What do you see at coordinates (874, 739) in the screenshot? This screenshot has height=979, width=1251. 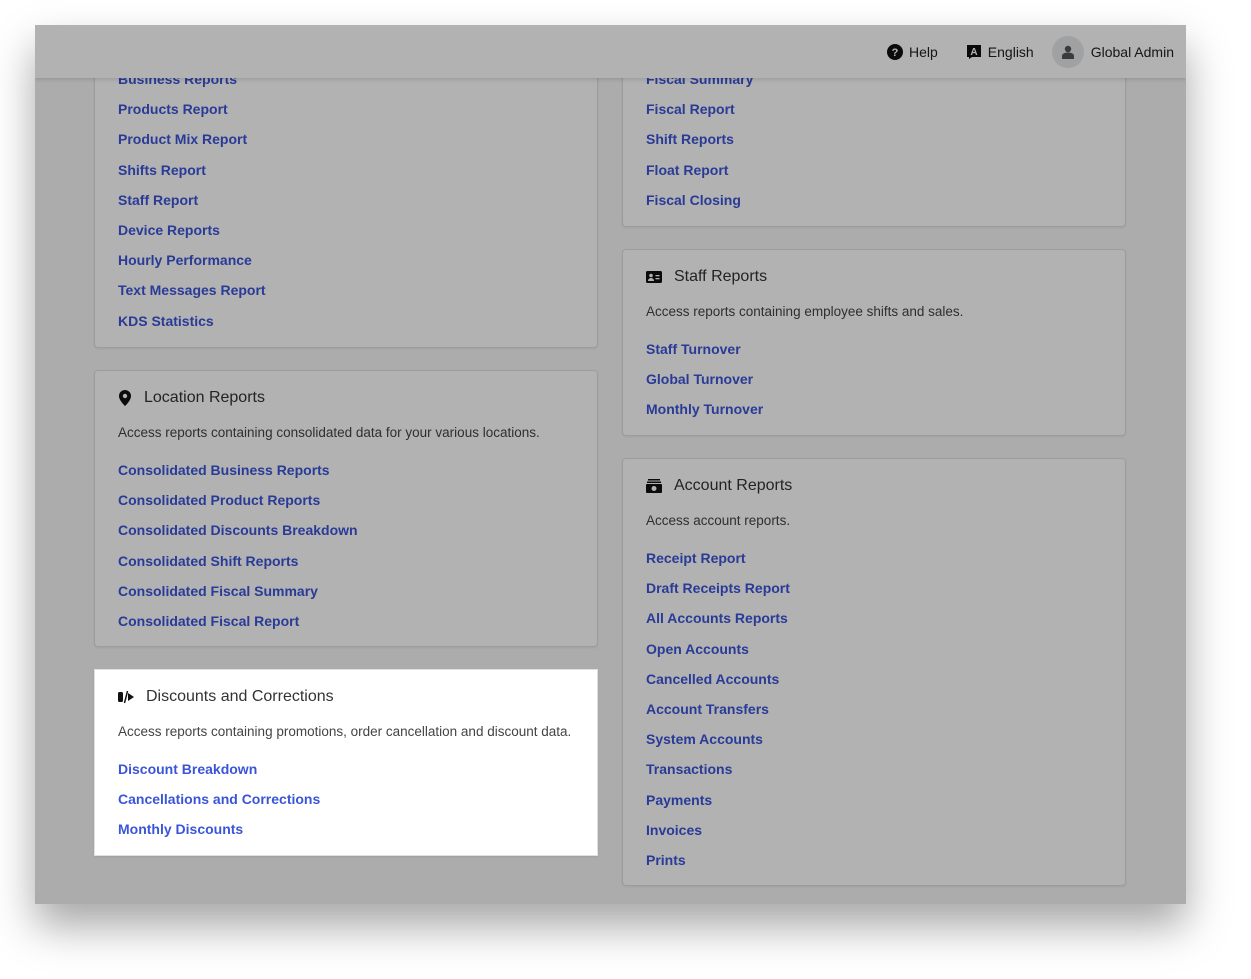 I see `report-link-system-accounts: System Accounts` at bounding box center [874, 739].